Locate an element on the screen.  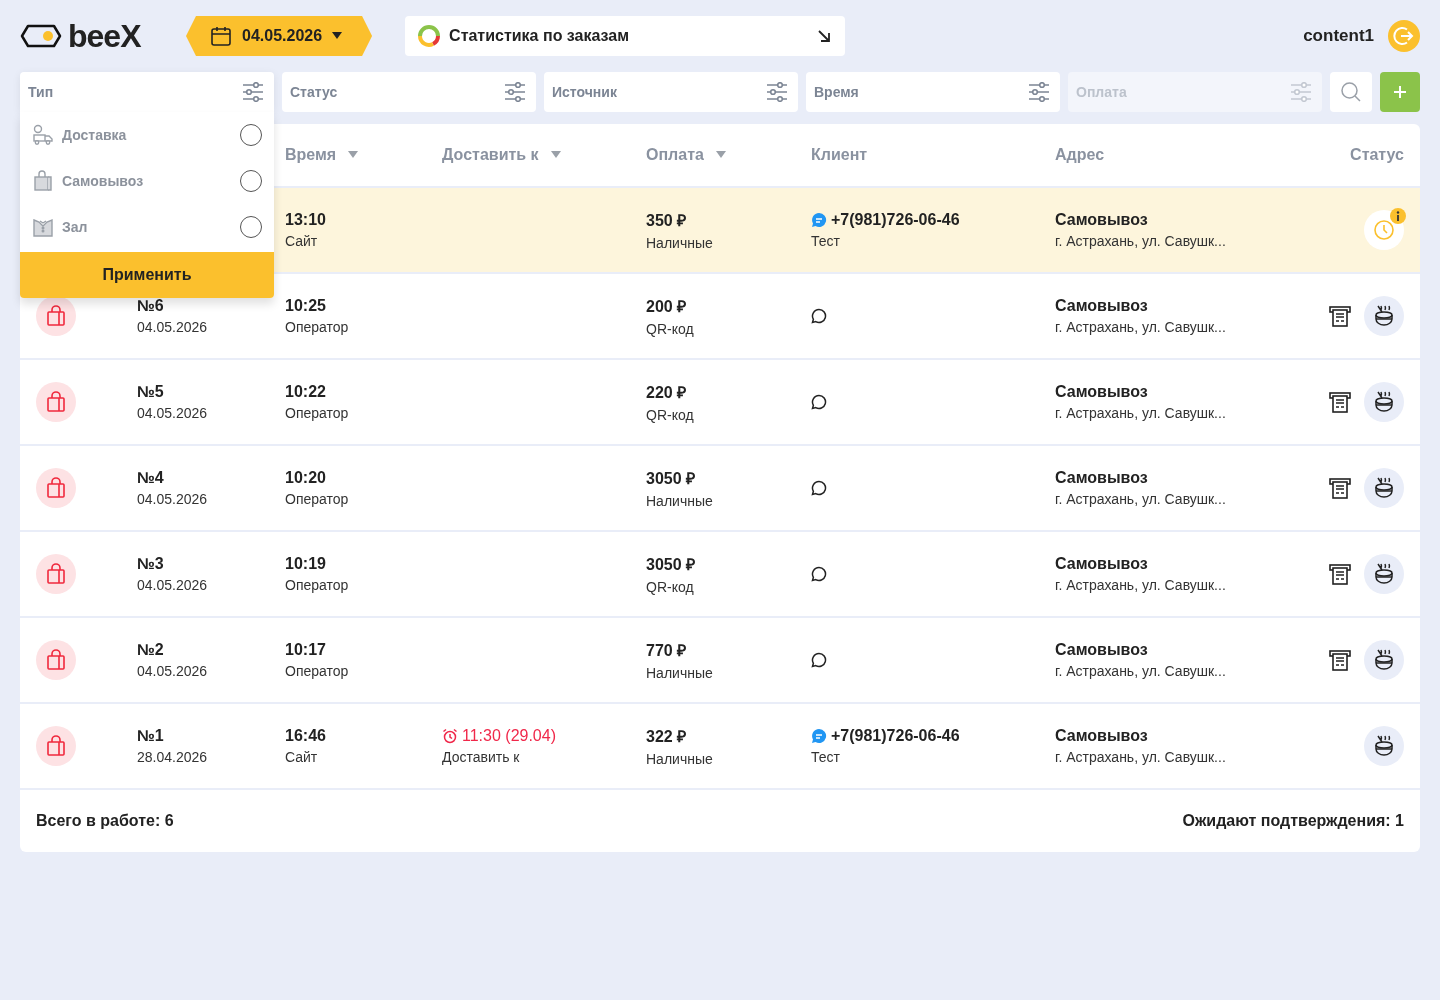
column-header: Доставить к is located at coordinates (490, 155).